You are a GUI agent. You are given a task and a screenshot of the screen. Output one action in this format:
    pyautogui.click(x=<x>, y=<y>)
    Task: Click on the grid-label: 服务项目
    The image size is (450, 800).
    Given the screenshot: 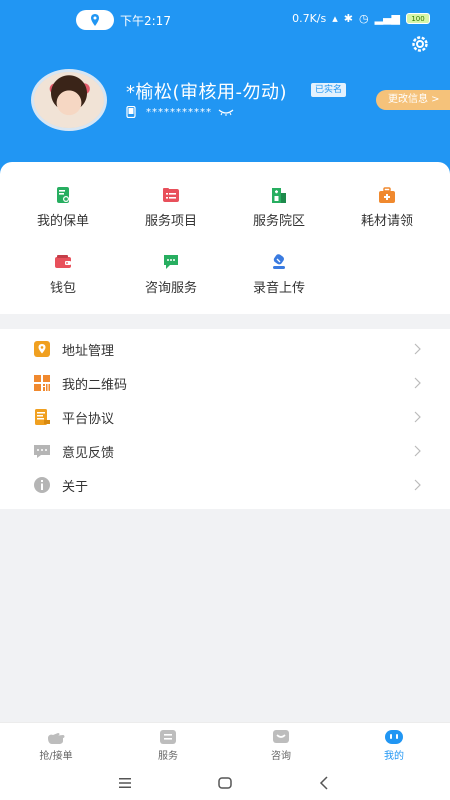 What is the action you would take?
    pyautogui.click(x=170, y=221)
    